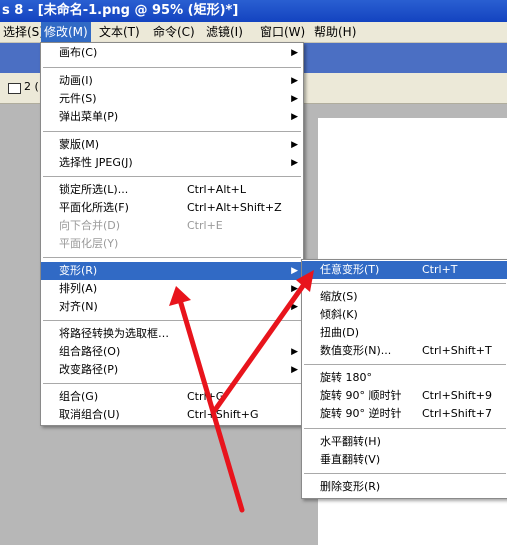  I want to click on submenu-item-rotate-90-ccw: 旋转 90° 逆时针 Ctrl+Shift+7, so click(404, 414).